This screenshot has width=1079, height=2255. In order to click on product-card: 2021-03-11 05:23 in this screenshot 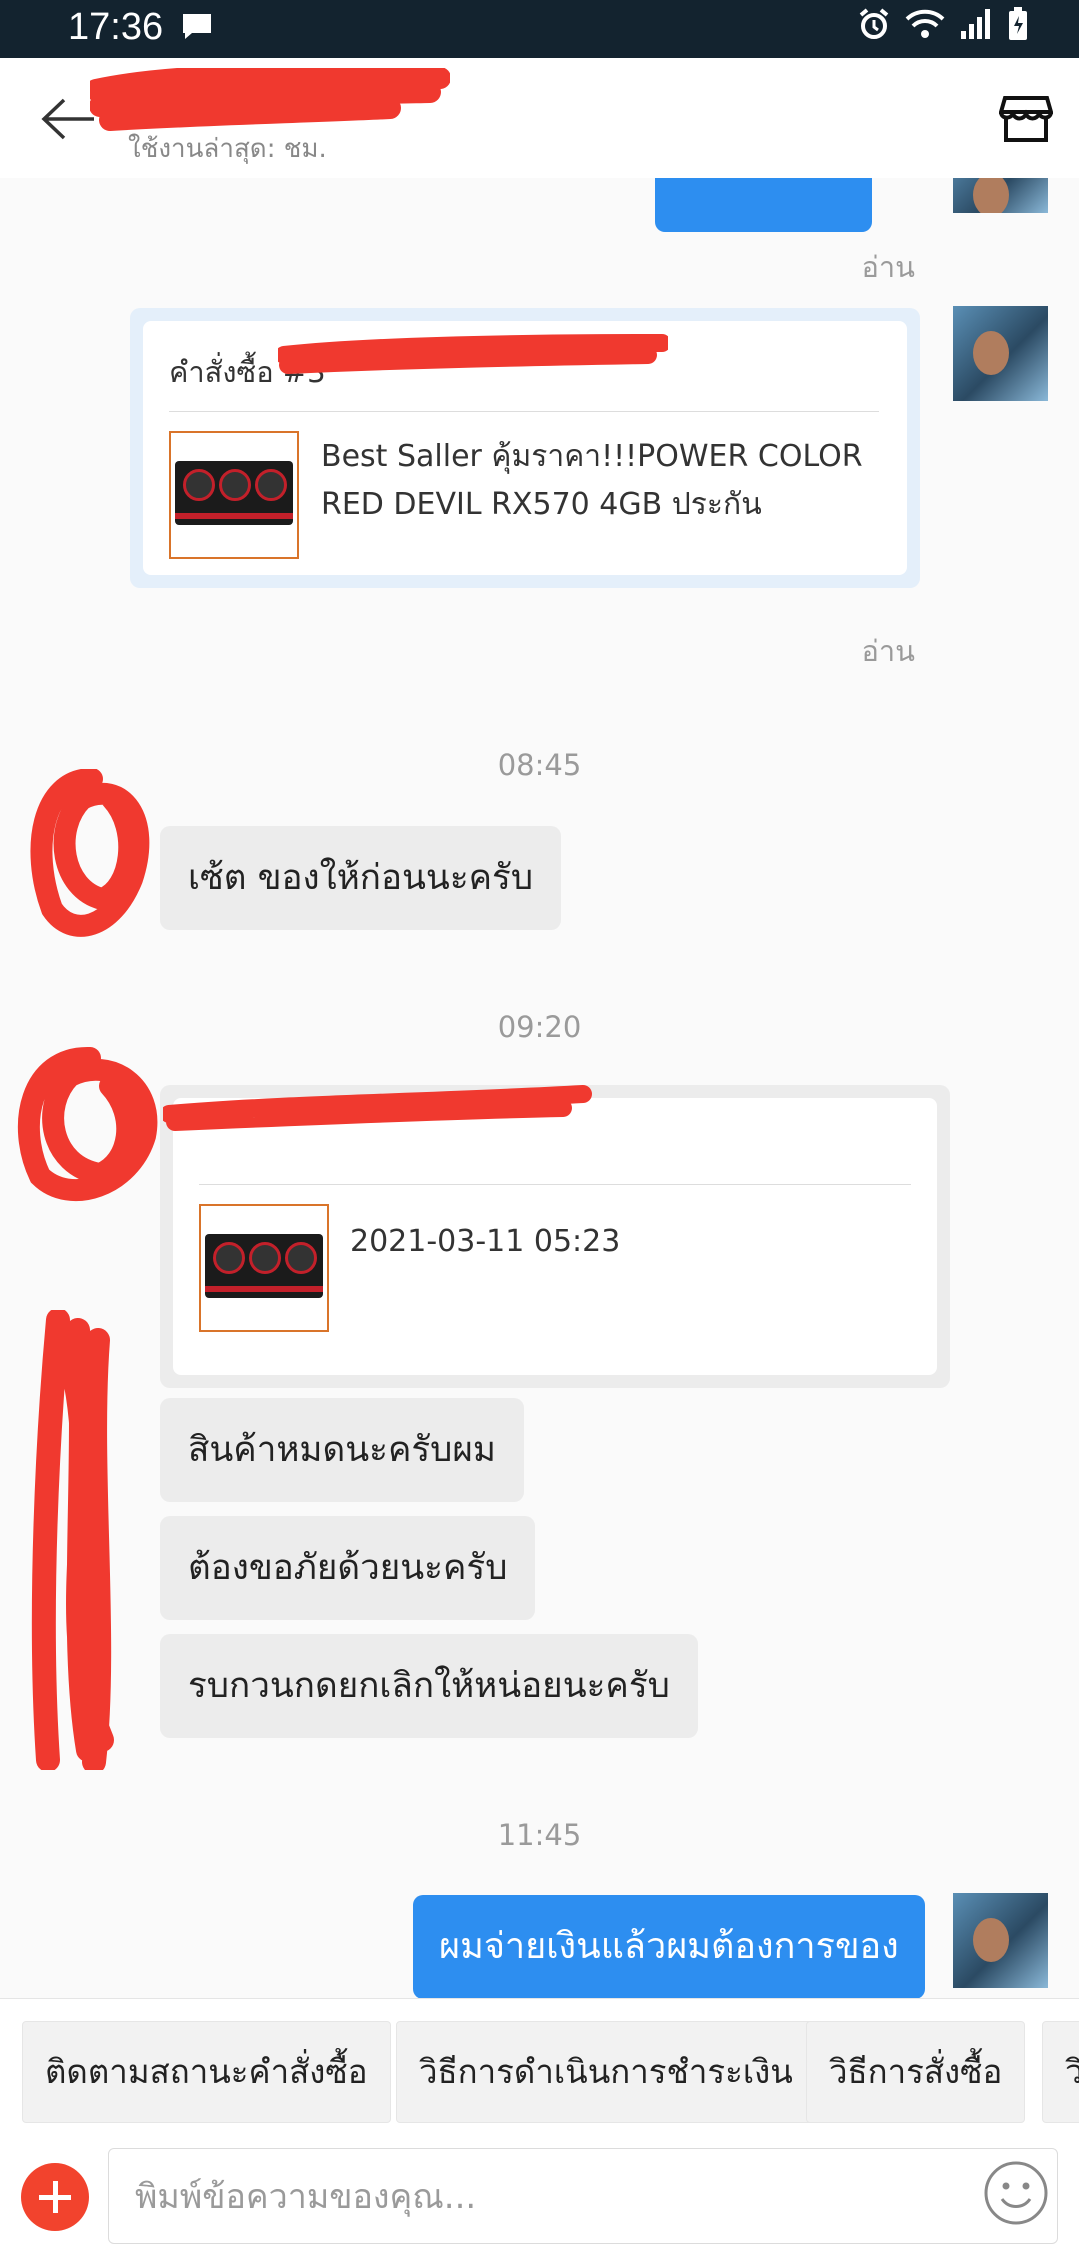, I will do `click(555, 1236)`.